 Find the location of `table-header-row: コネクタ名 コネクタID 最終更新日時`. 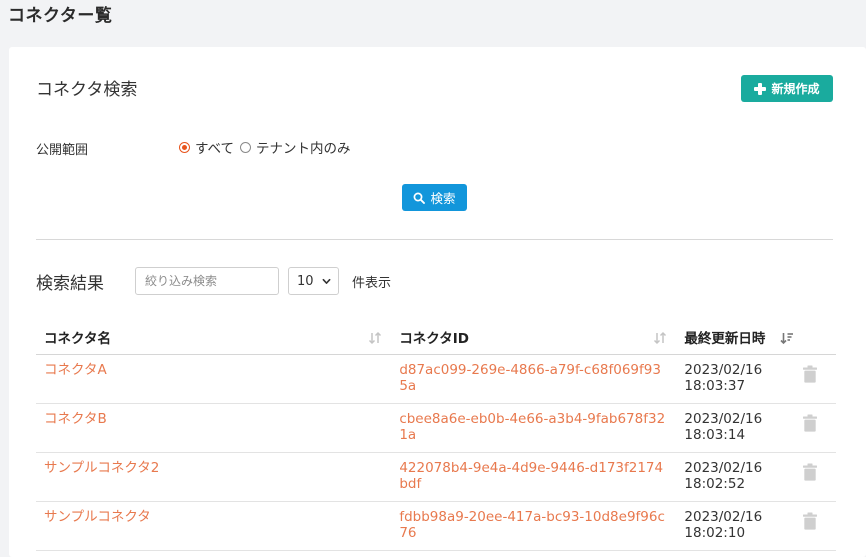

table-header-row: コネクタ名 コネクタID 最終更新日時 is located at coordinates (436, 337).